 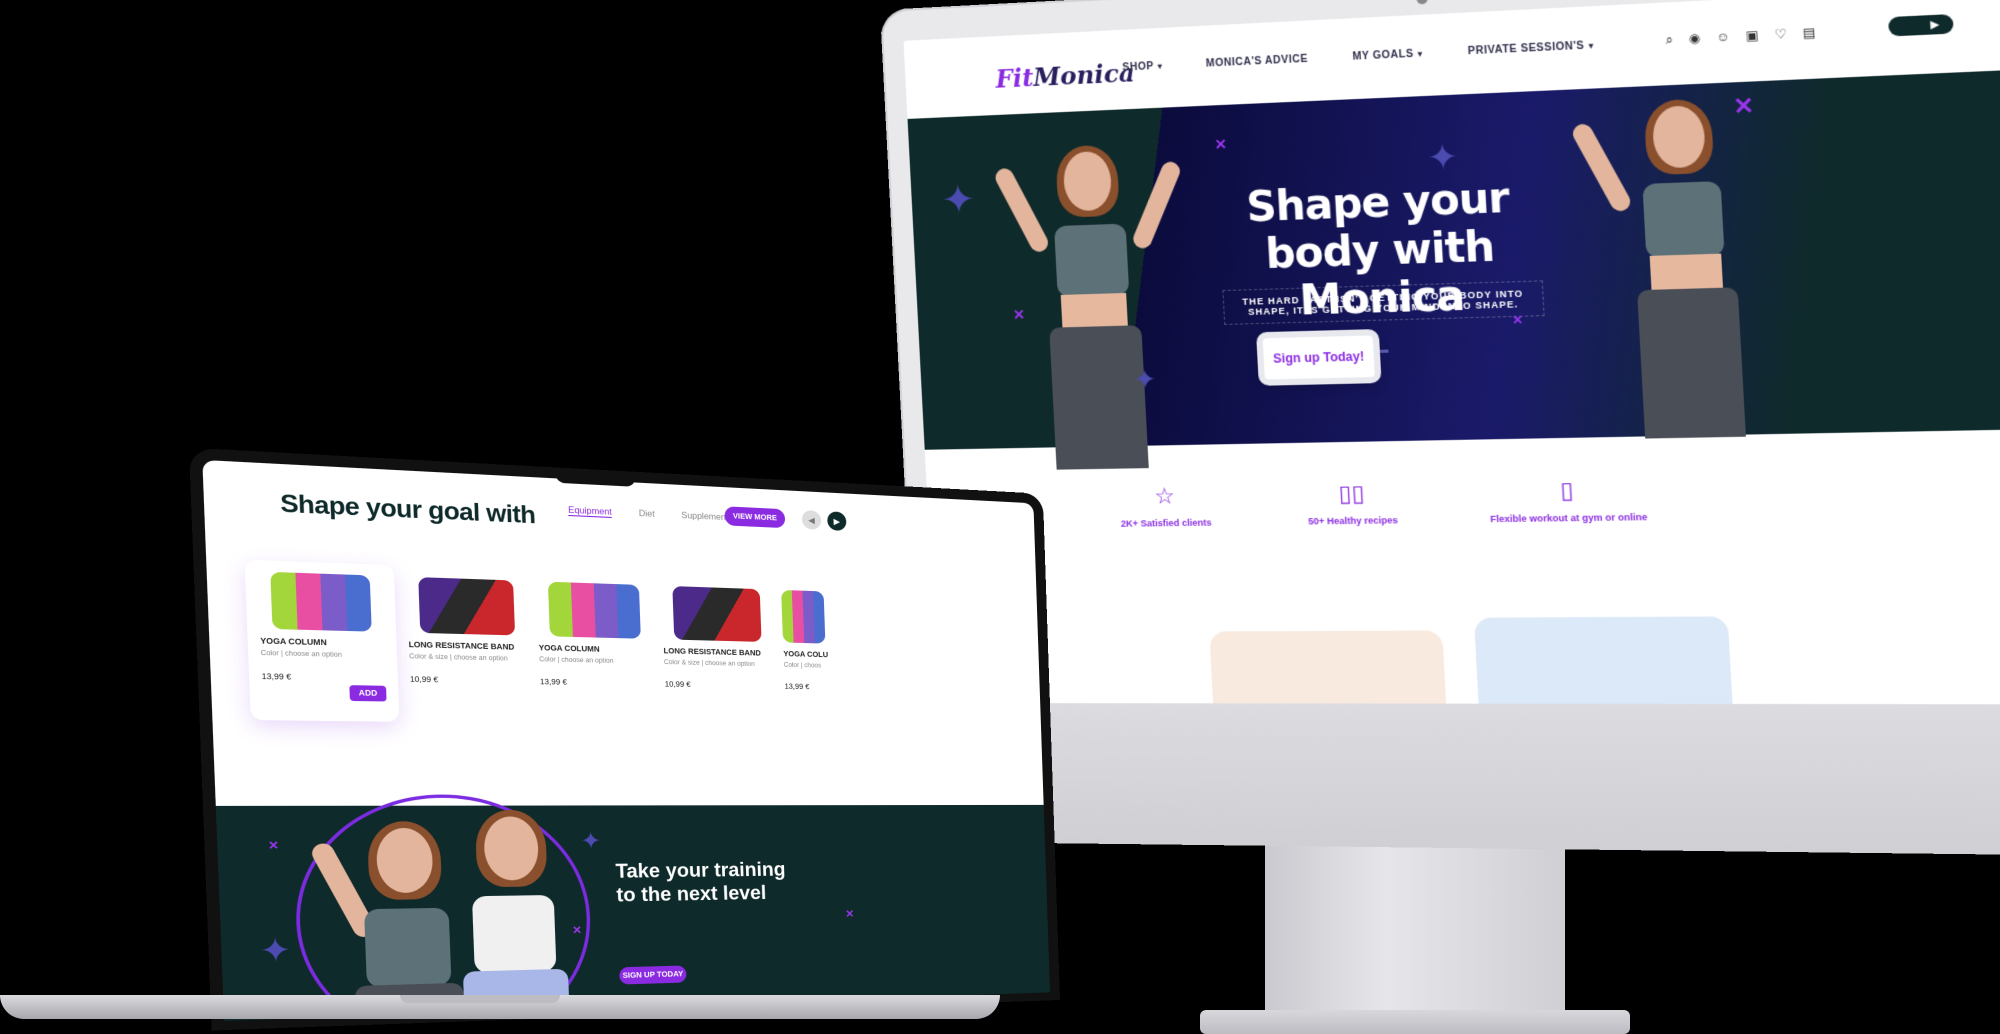 I want to click on banner-signup-button: SIGN UP TODAY, so click(x=653, y=975).